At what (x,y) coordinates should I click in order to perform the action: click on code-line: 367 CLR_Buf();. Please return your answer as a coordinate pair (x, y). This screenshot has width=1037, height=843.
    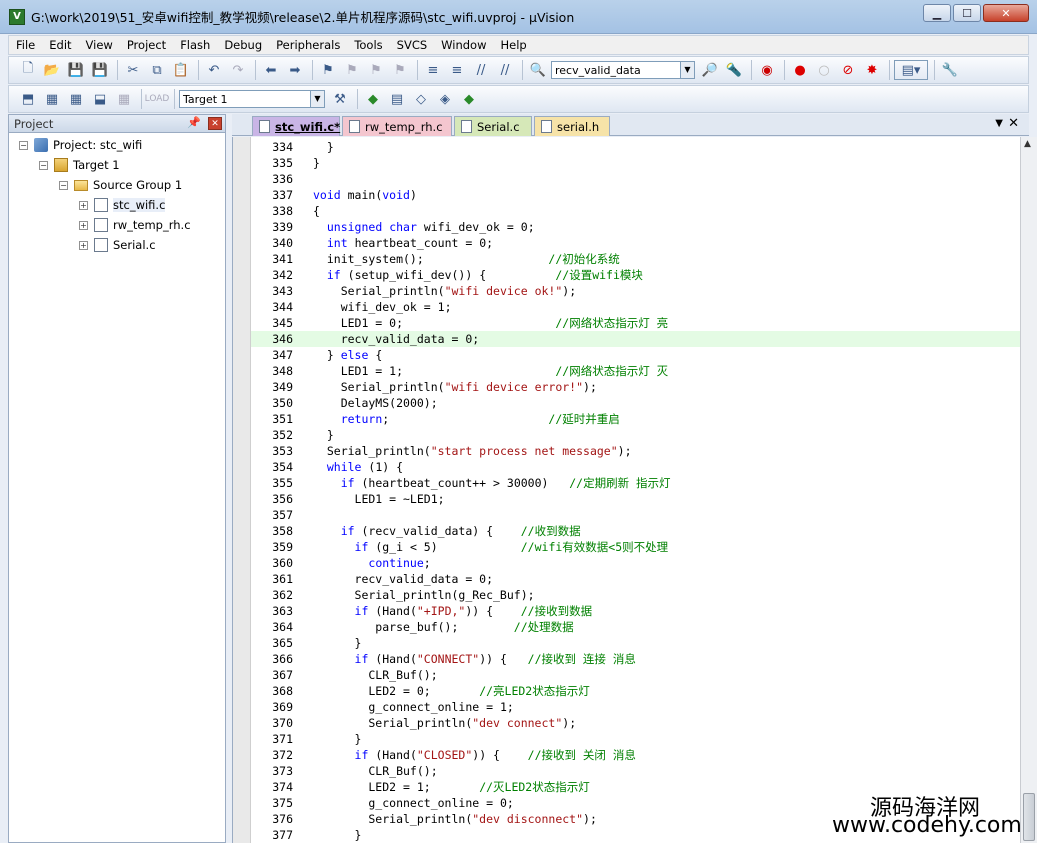
    Looking at the image, I should click on (635, 675).